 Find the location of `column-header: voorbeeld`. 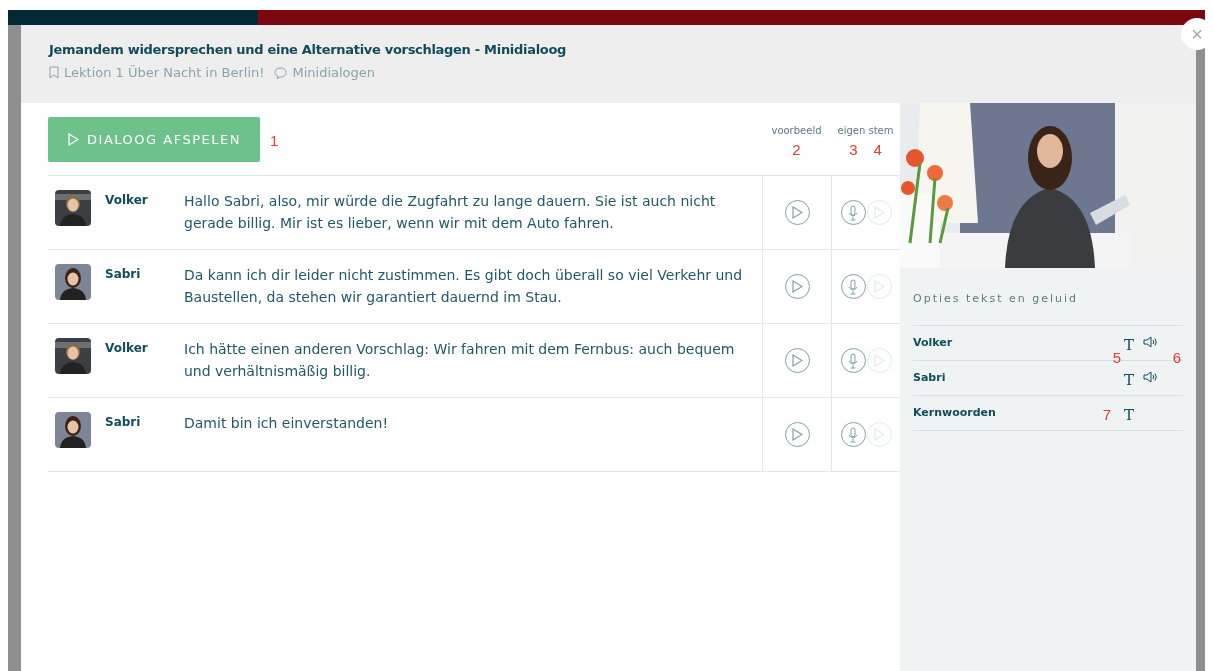

column-header: voorbeeld is located at coordinates (796, 130).